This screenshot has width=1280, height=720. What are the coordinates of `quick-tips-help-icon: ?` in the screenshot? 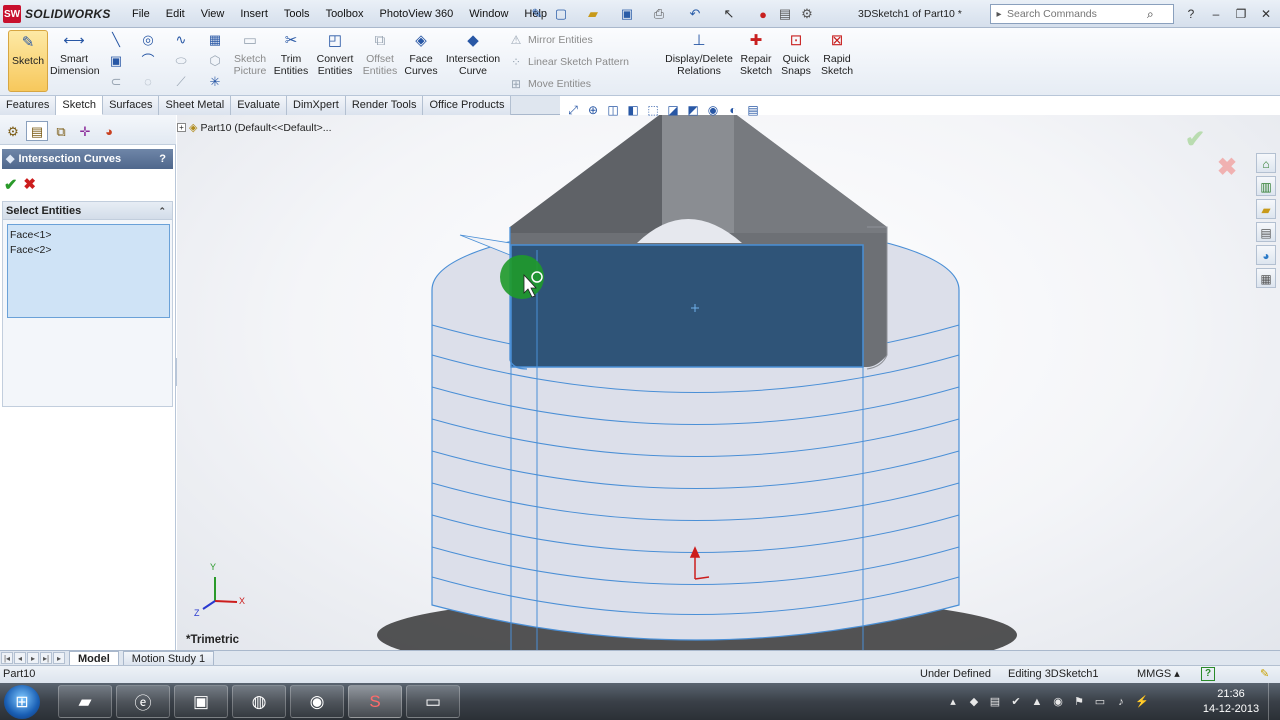 It's located at (1208, 674).